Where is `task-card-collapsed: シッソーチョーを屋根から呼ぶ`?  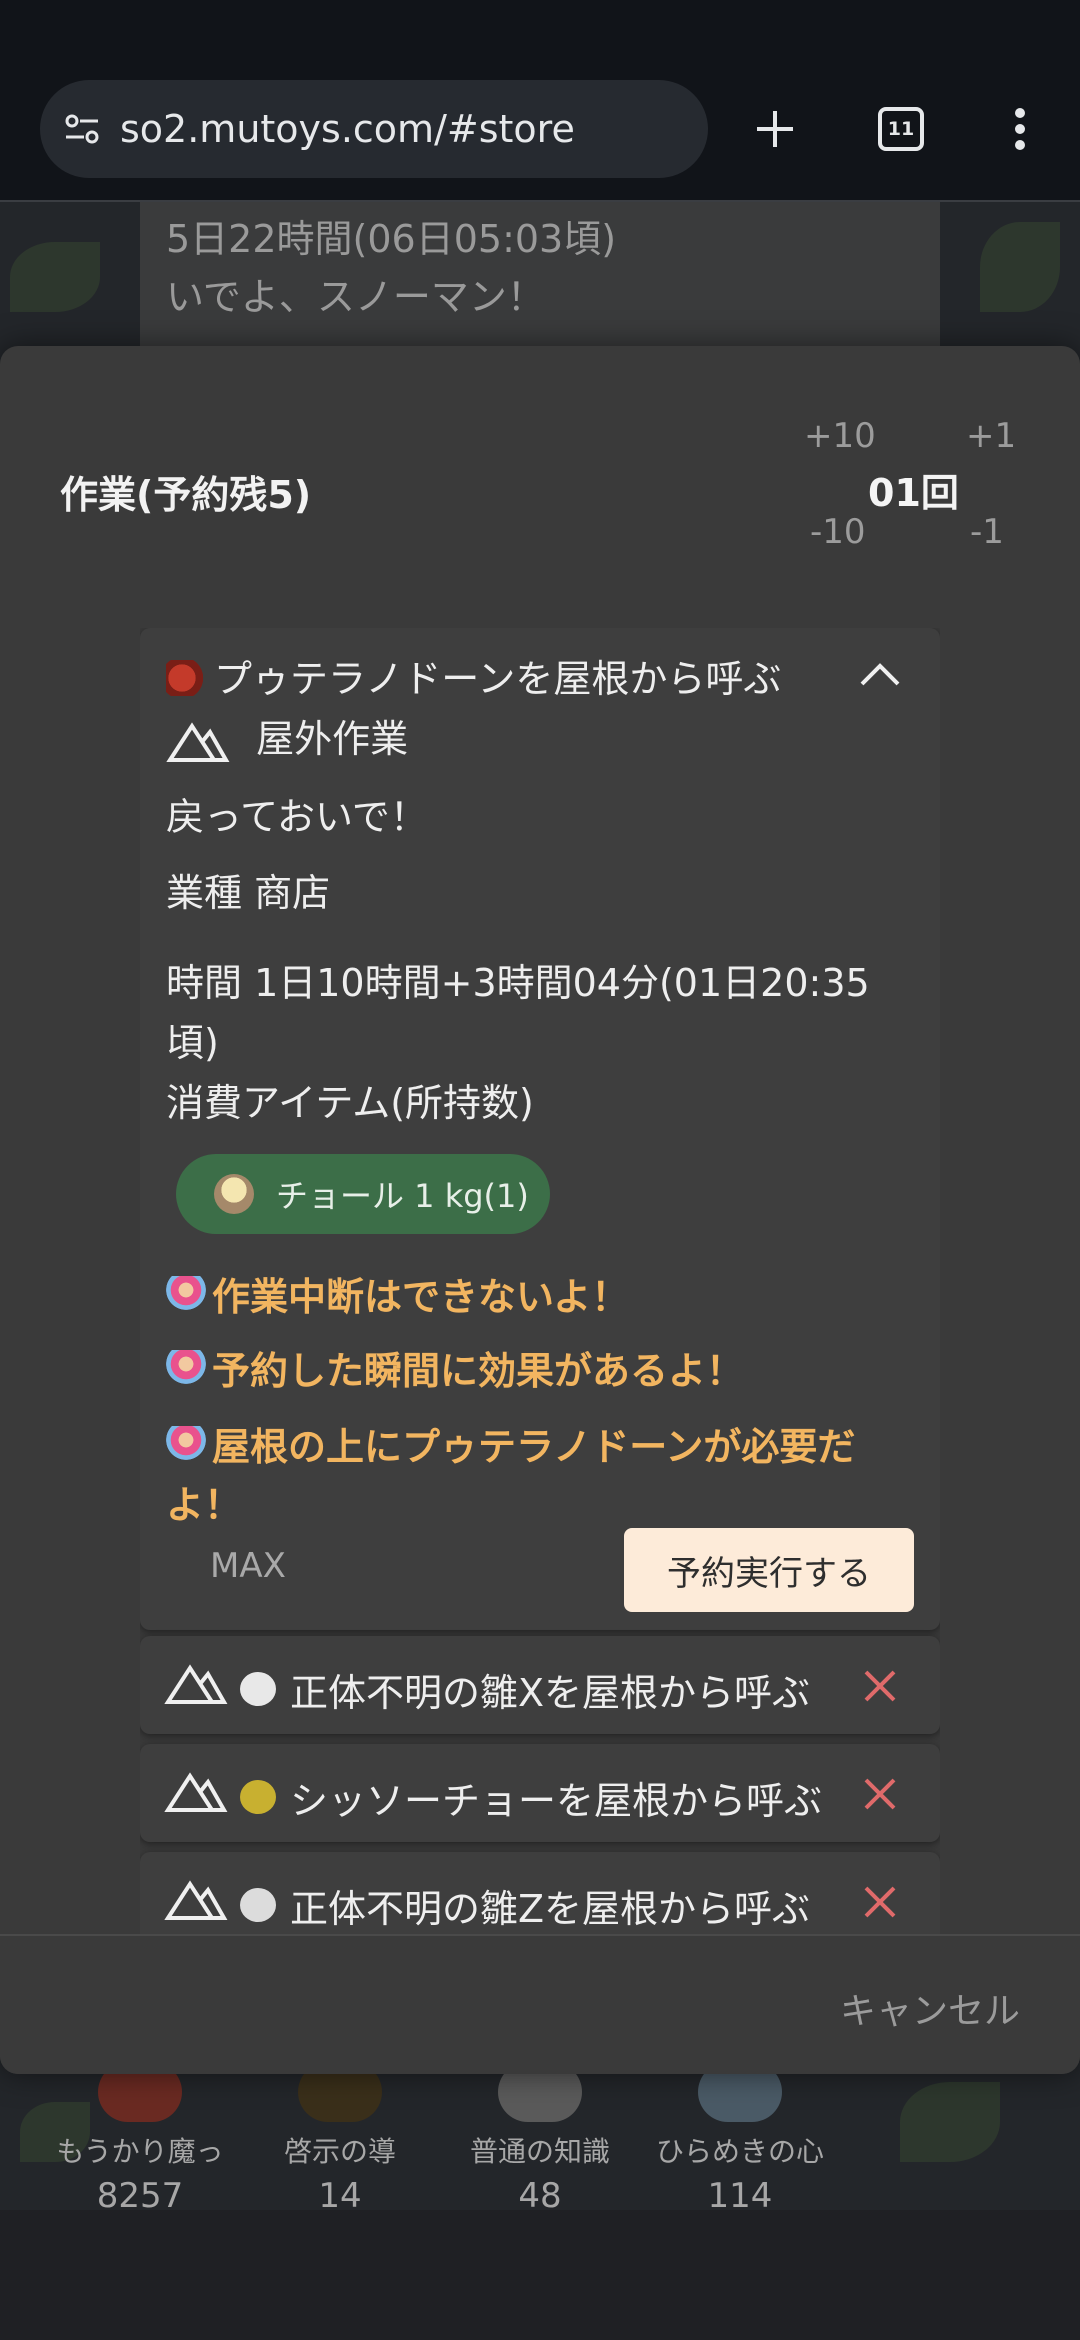 task-card-collapsed: シッソーチョーを屋根から呼ぶ is located at coordinates (540, 1793).